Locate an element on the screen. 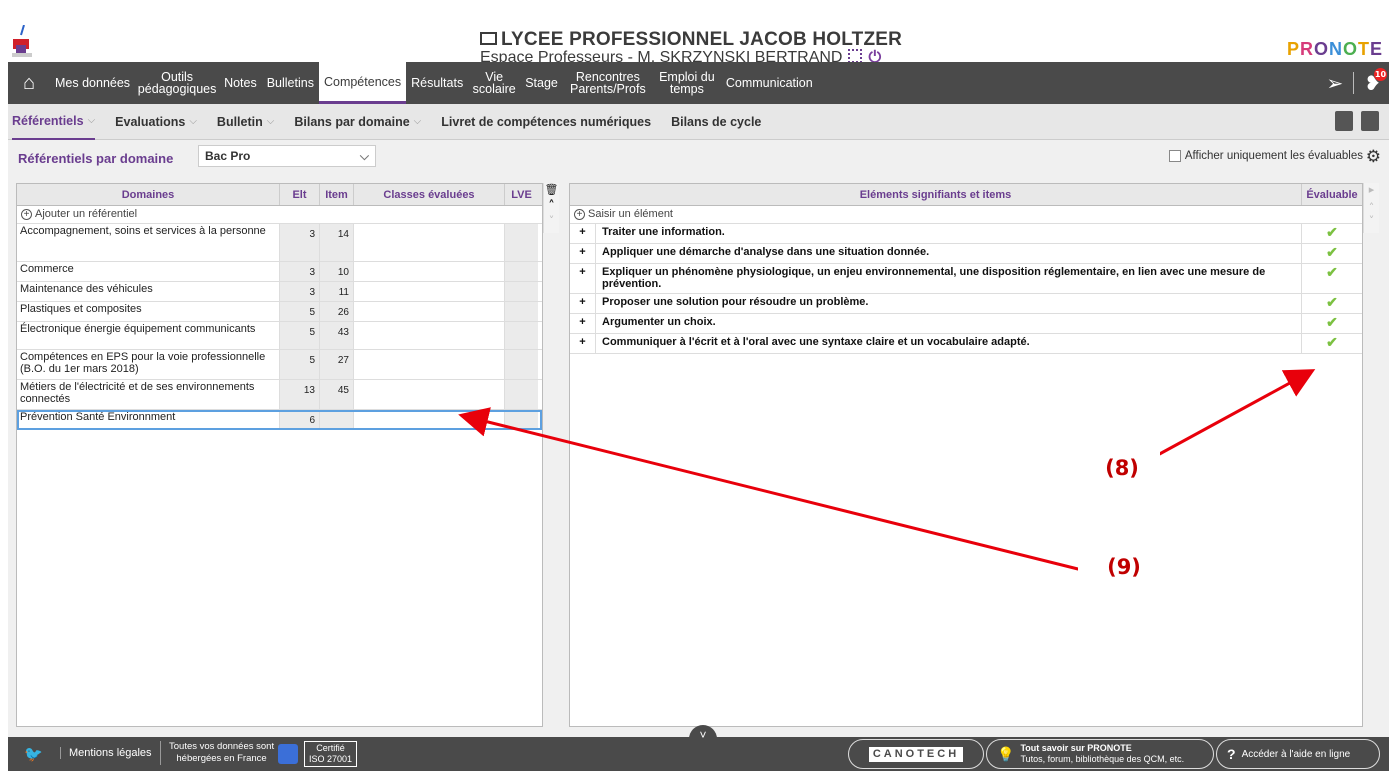  aide-label: Accéder à l'aide en ligne is located at coordinates (1296, 754).